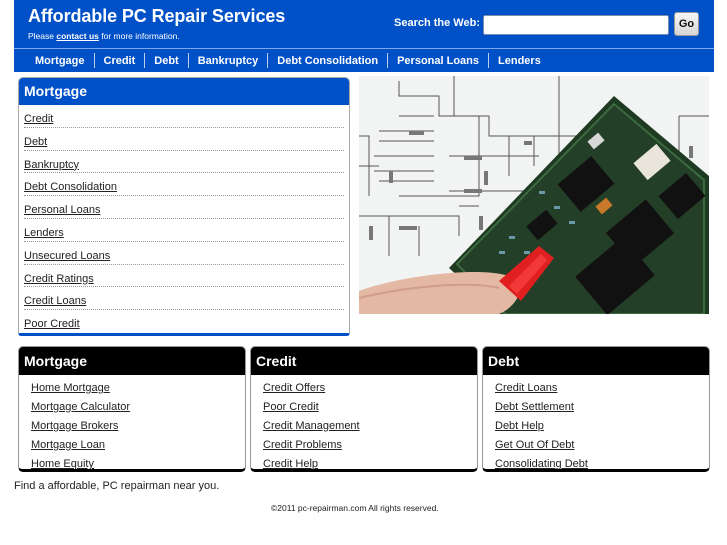 The image size is (727, 545). Describe the element at coordinates (132, 361) in the screenshot. I see `mortgage-box-title: Mortgage` at that location.